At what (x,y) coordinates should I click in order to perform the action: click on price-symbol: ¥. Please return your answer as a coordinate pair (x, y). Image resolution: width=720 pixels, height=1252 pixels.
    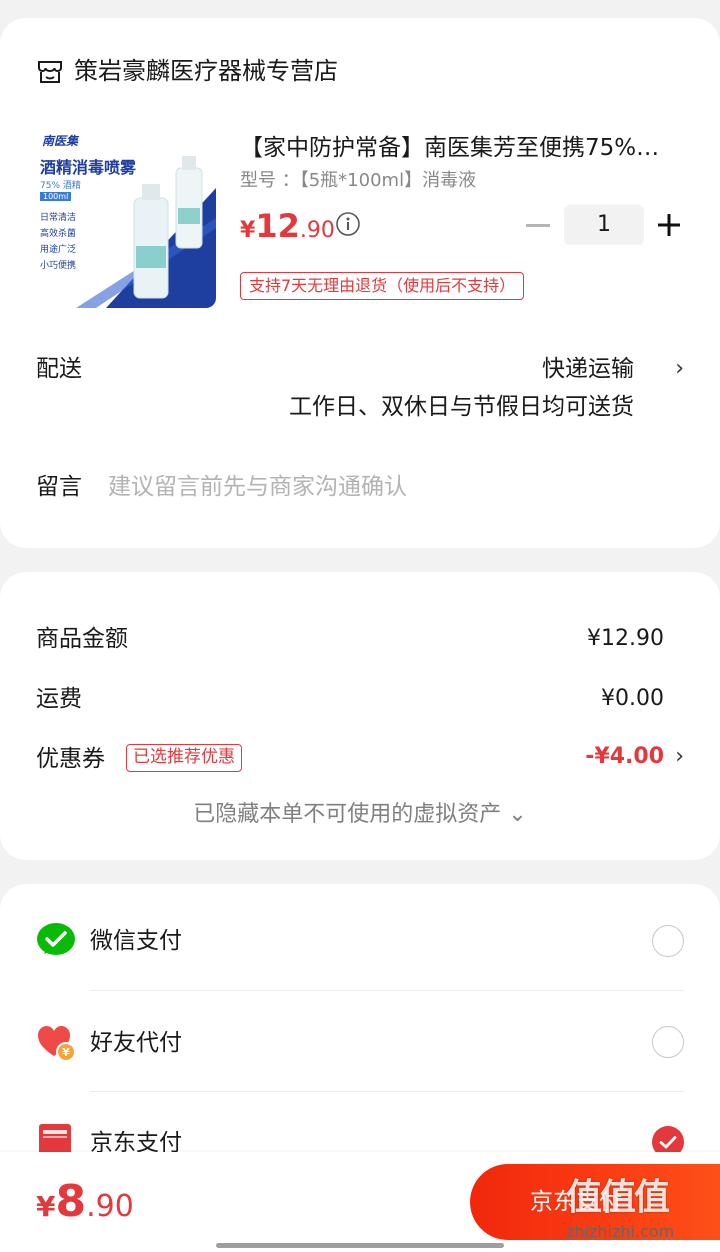
    Looking at the image, I should click on (248, 230).